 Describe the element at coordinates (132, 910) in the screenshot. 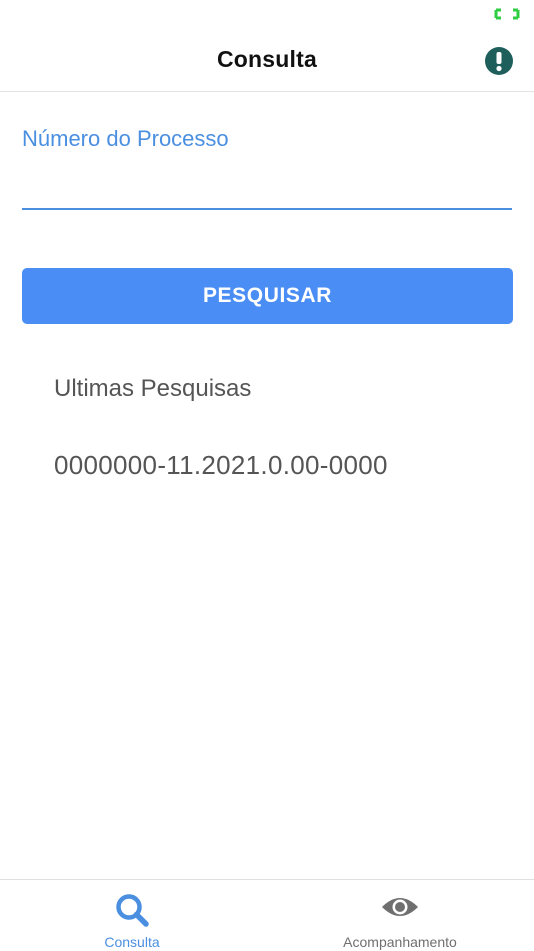

I see `search-icon` at that location.